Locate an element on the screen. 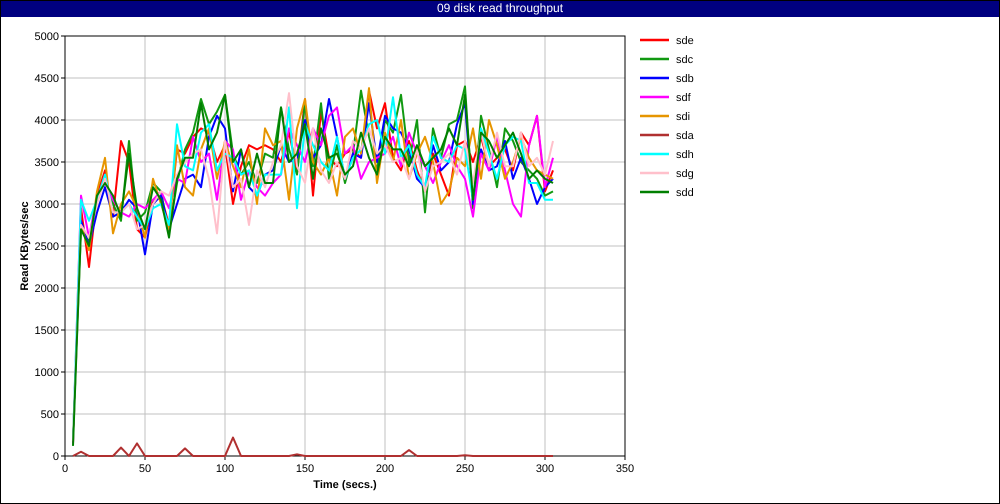 The width and height of the screenshot is (1000, 504). tick-label: 150 is located at coordinates (305, 469).